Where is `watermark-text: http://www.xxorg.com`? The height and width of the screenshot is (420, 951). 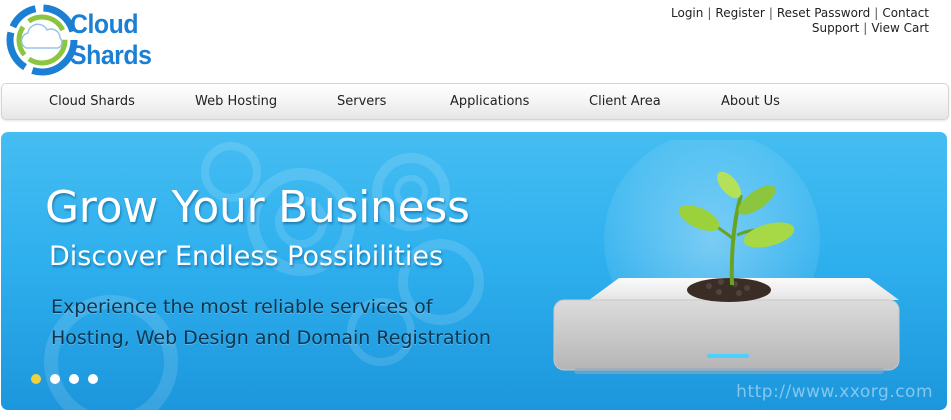 watermark-text: http://www.xxorg.com is located at coordinates (834, 392).